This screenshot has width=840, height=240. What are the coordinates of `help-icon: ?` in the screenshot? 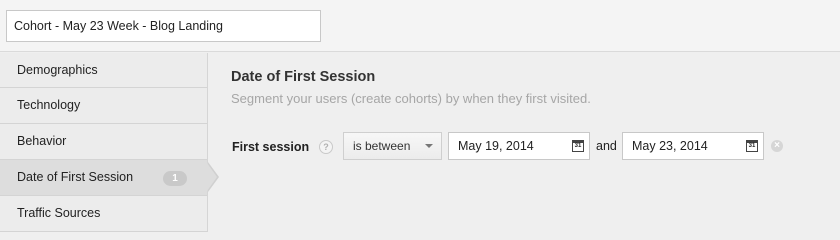 It's located at (326, 147).